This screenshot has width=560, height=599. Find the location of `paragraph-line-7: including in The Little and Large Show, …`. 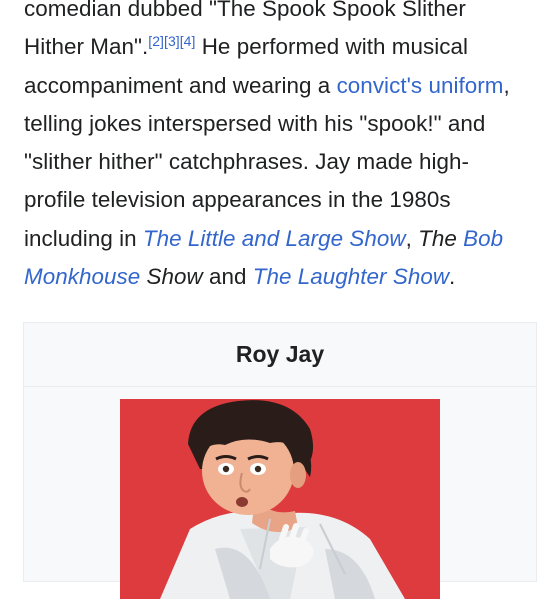

paragraph-line-7: including in The Little and Large Show, … is located at coordinates (289, 239).